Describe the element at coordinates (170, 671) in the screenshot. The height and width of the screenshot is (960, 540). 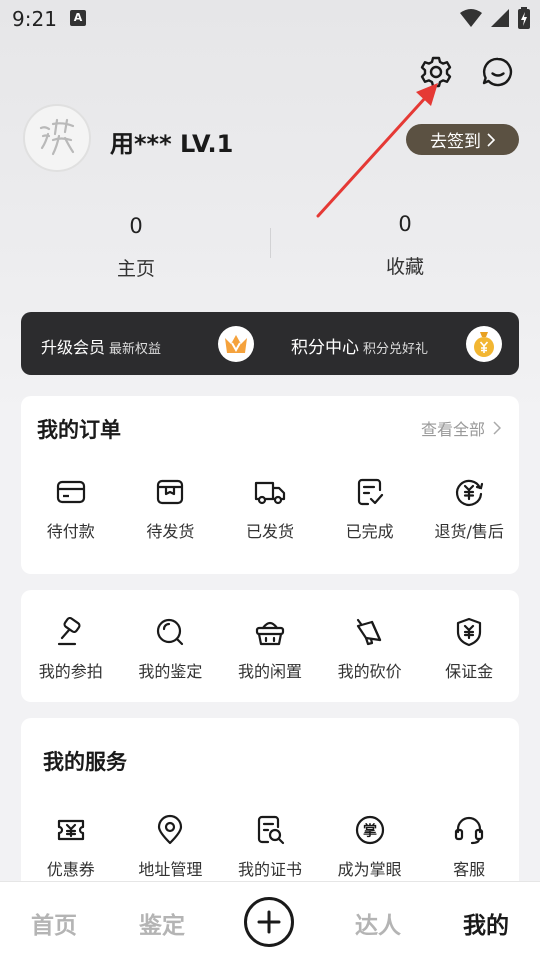
I see `my-appraisals-label: 我的鉴定` at that location.